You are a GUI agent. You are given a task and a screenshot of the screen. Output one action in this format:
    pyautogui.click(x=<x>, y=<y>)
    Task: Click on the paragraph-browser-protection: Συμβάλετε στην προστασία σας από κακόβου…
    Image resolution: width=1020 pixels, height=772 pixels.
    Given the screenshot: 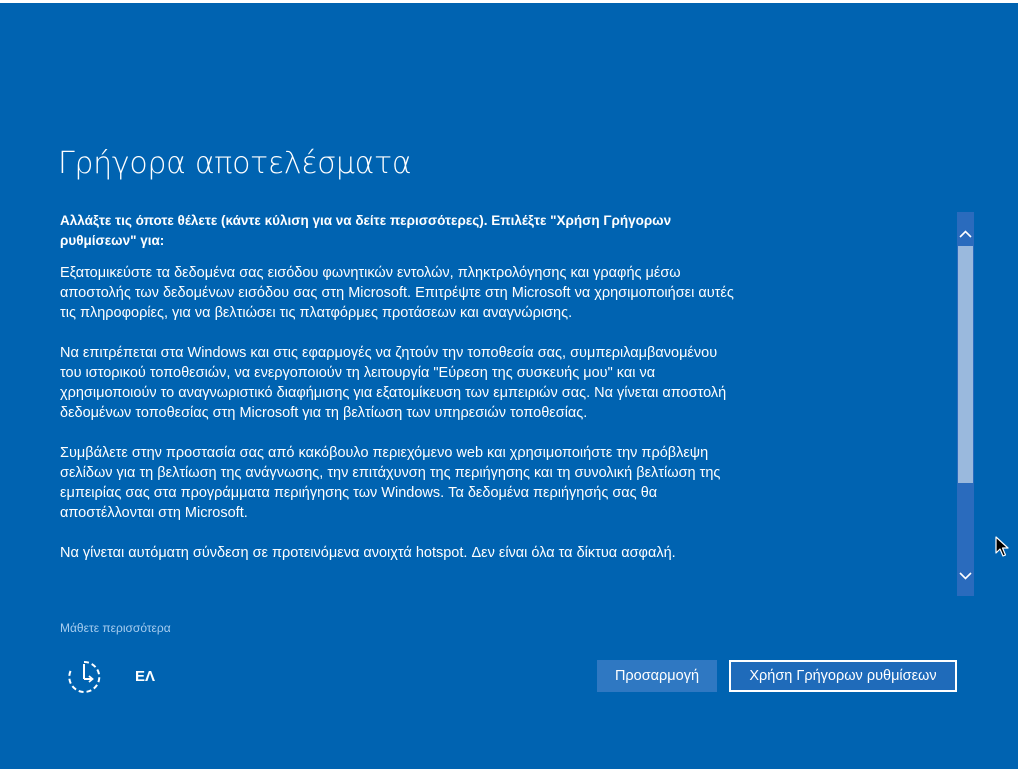 What is the action you would take?
    pyautogui.click(x=390, y=483)
    